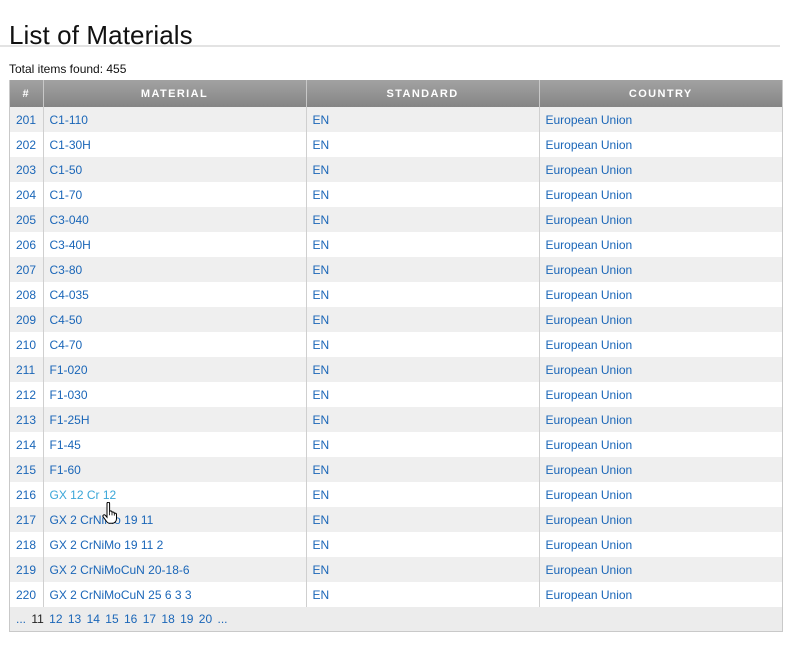  I want to click on row-number-link: 219, so click(26, 570).